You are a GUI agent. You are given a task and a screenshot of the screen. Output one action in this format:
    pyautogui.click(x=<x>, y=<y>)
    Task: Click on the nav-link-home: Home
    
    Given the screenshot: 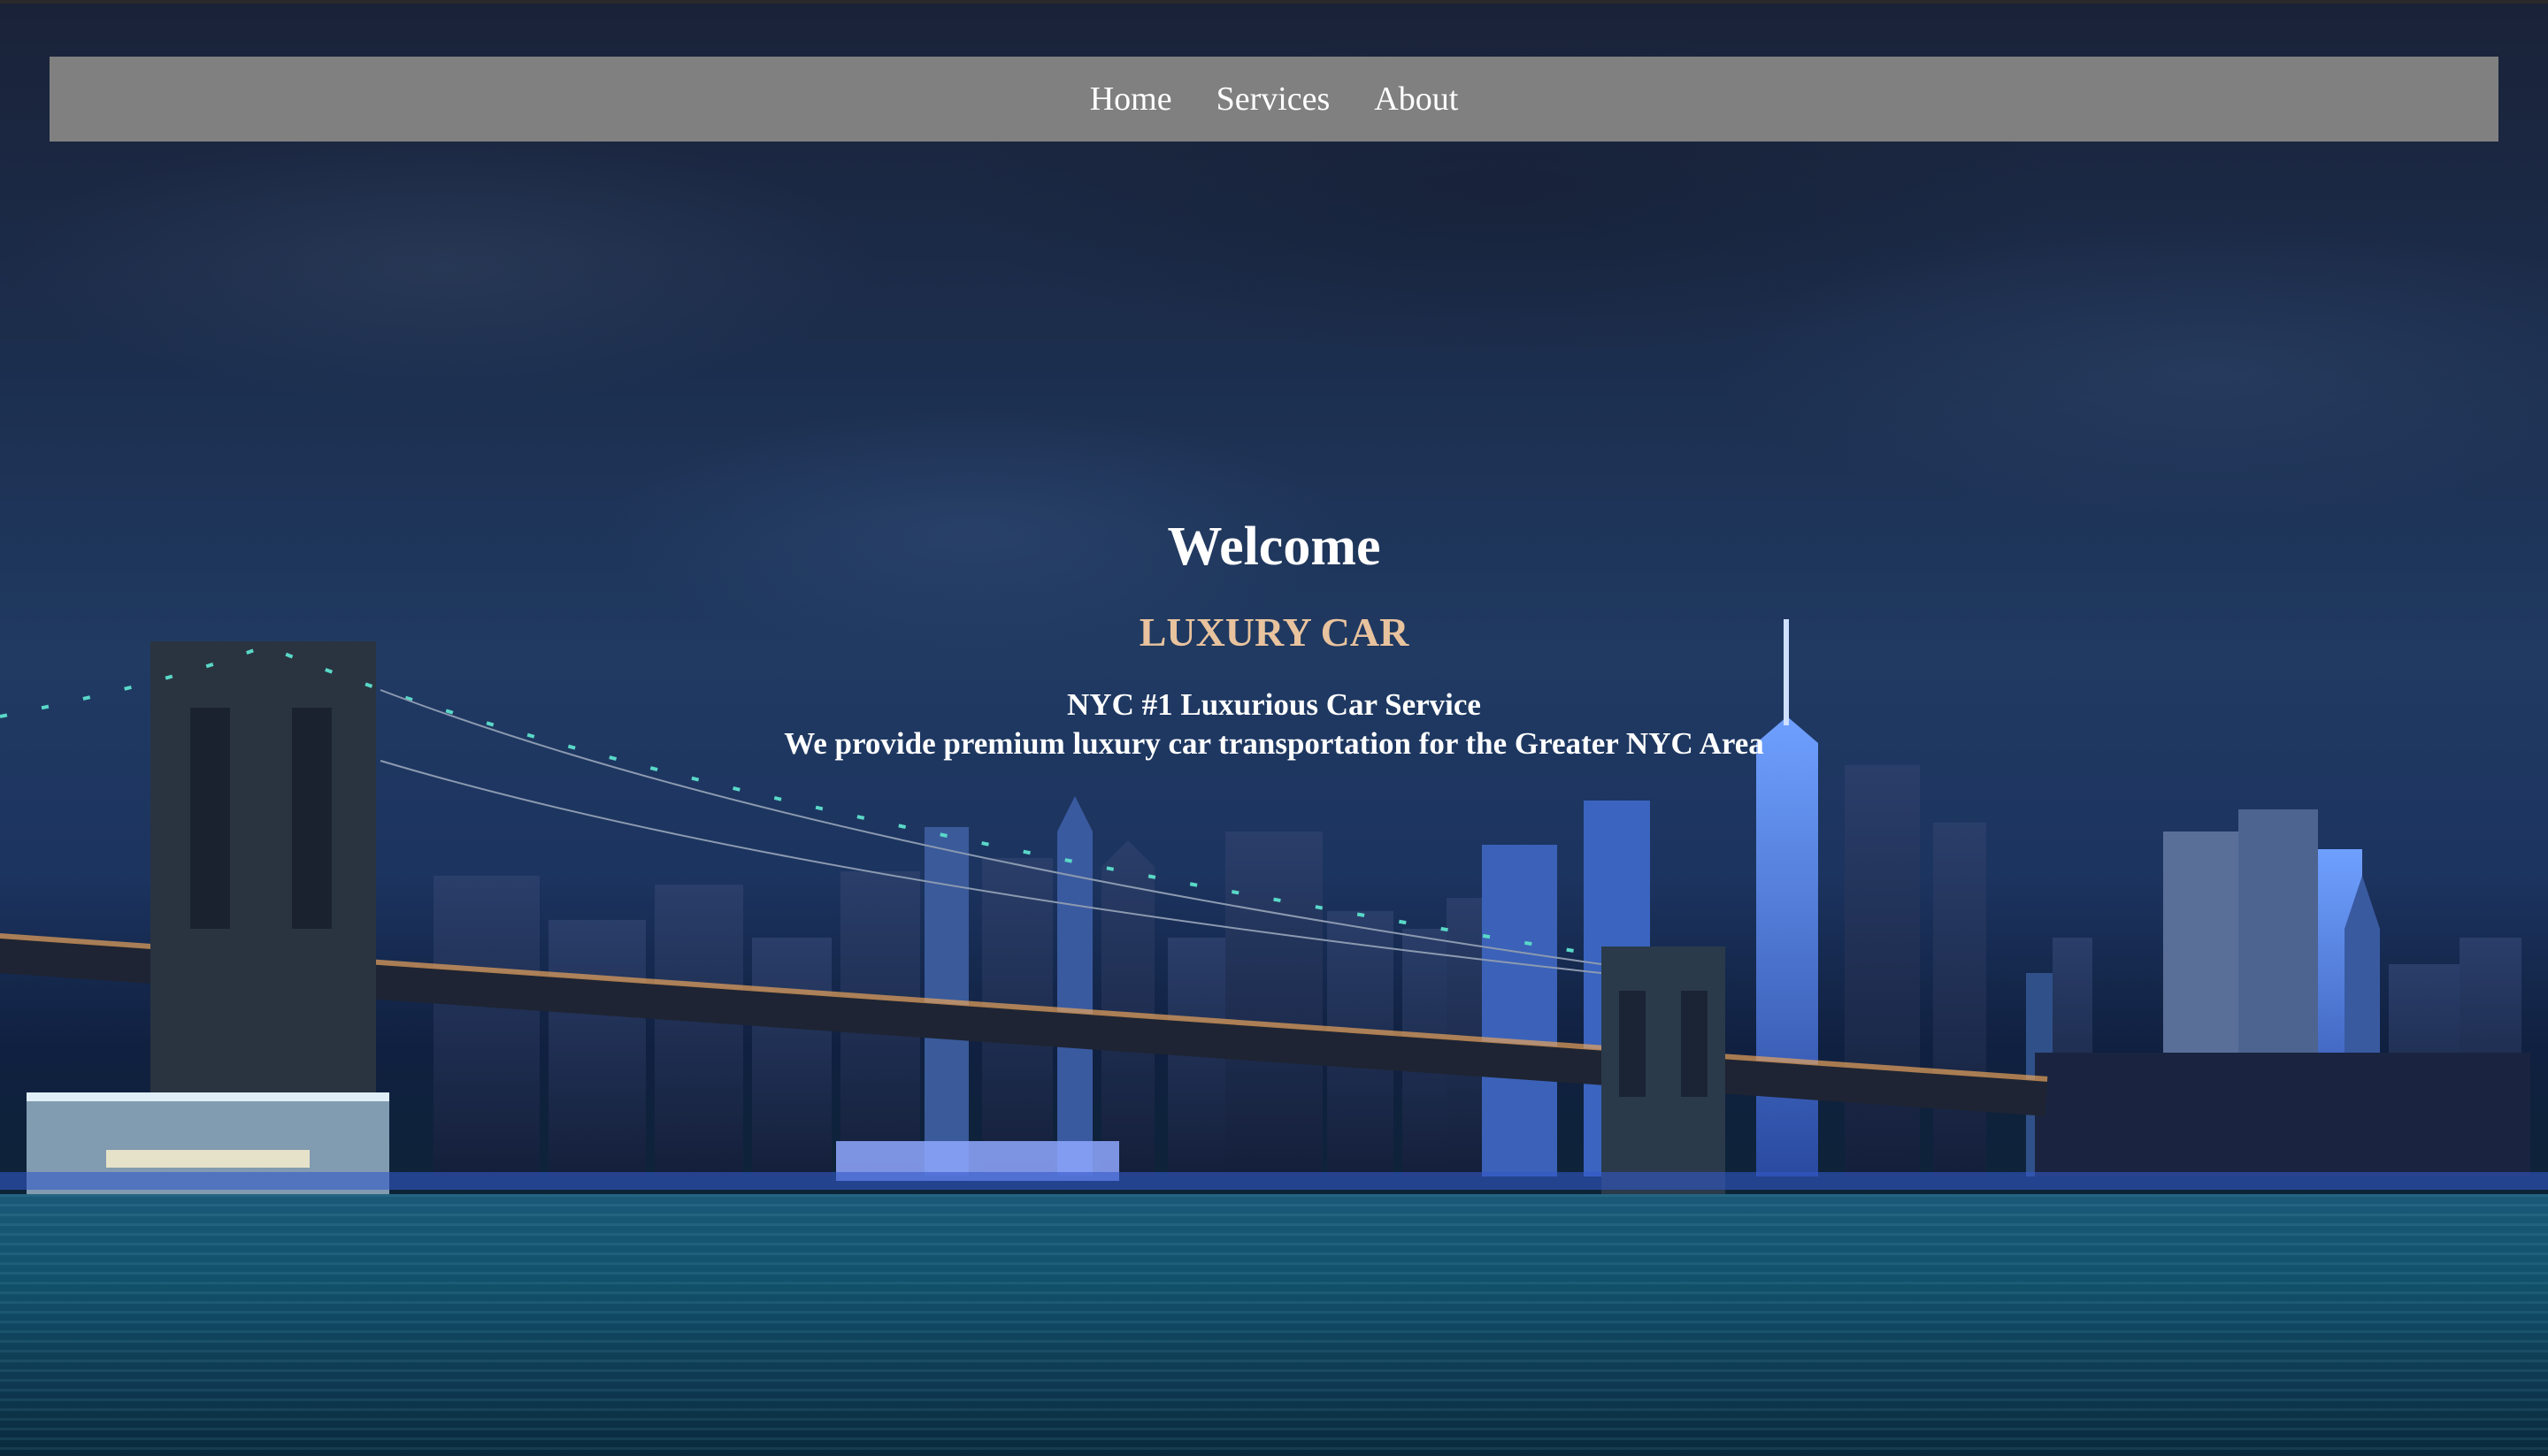 What is the action you would take?
    pyautogui.click(x=1131, y=99)
    